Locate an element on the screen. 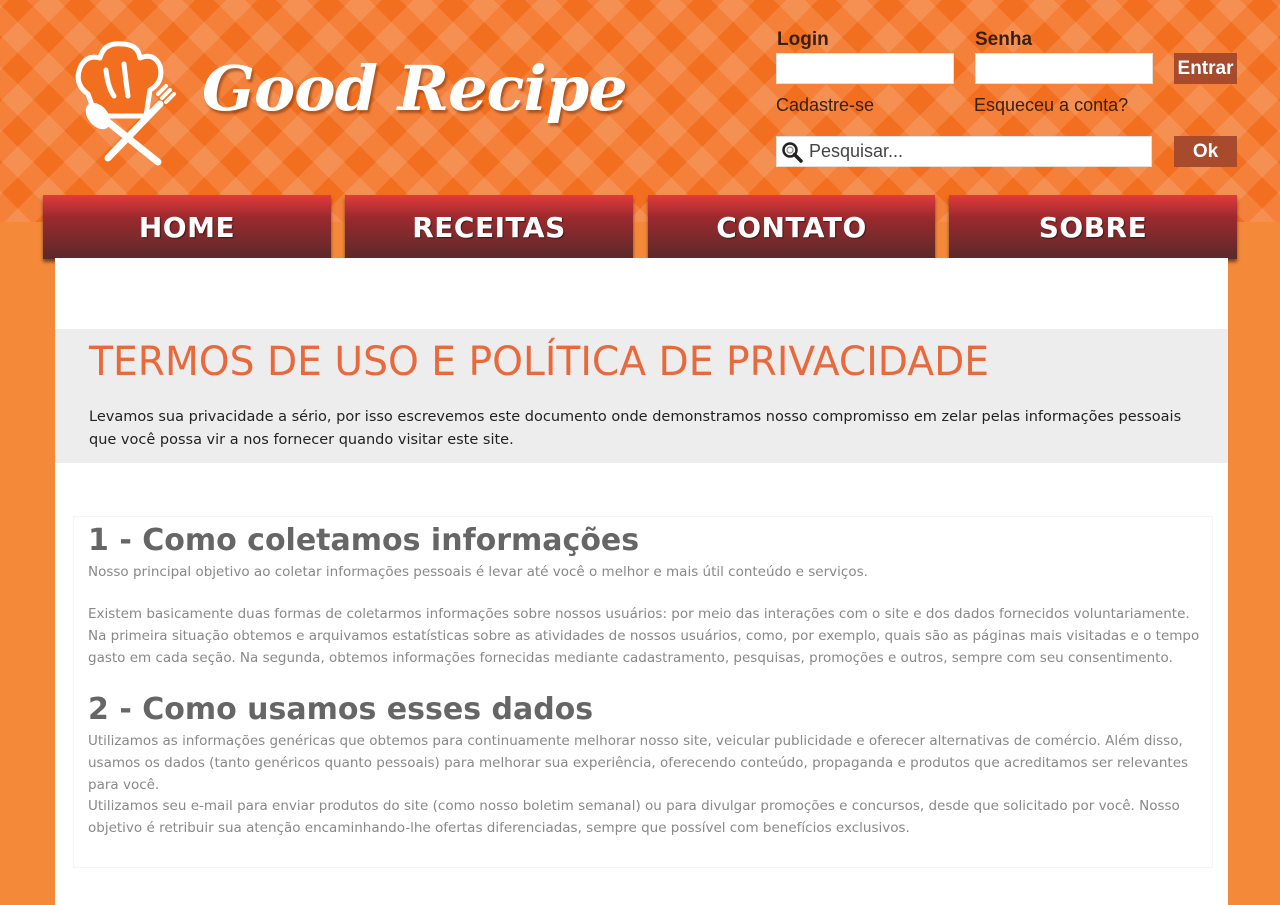  nav-home: HOME is located at coordinates (187, 227).